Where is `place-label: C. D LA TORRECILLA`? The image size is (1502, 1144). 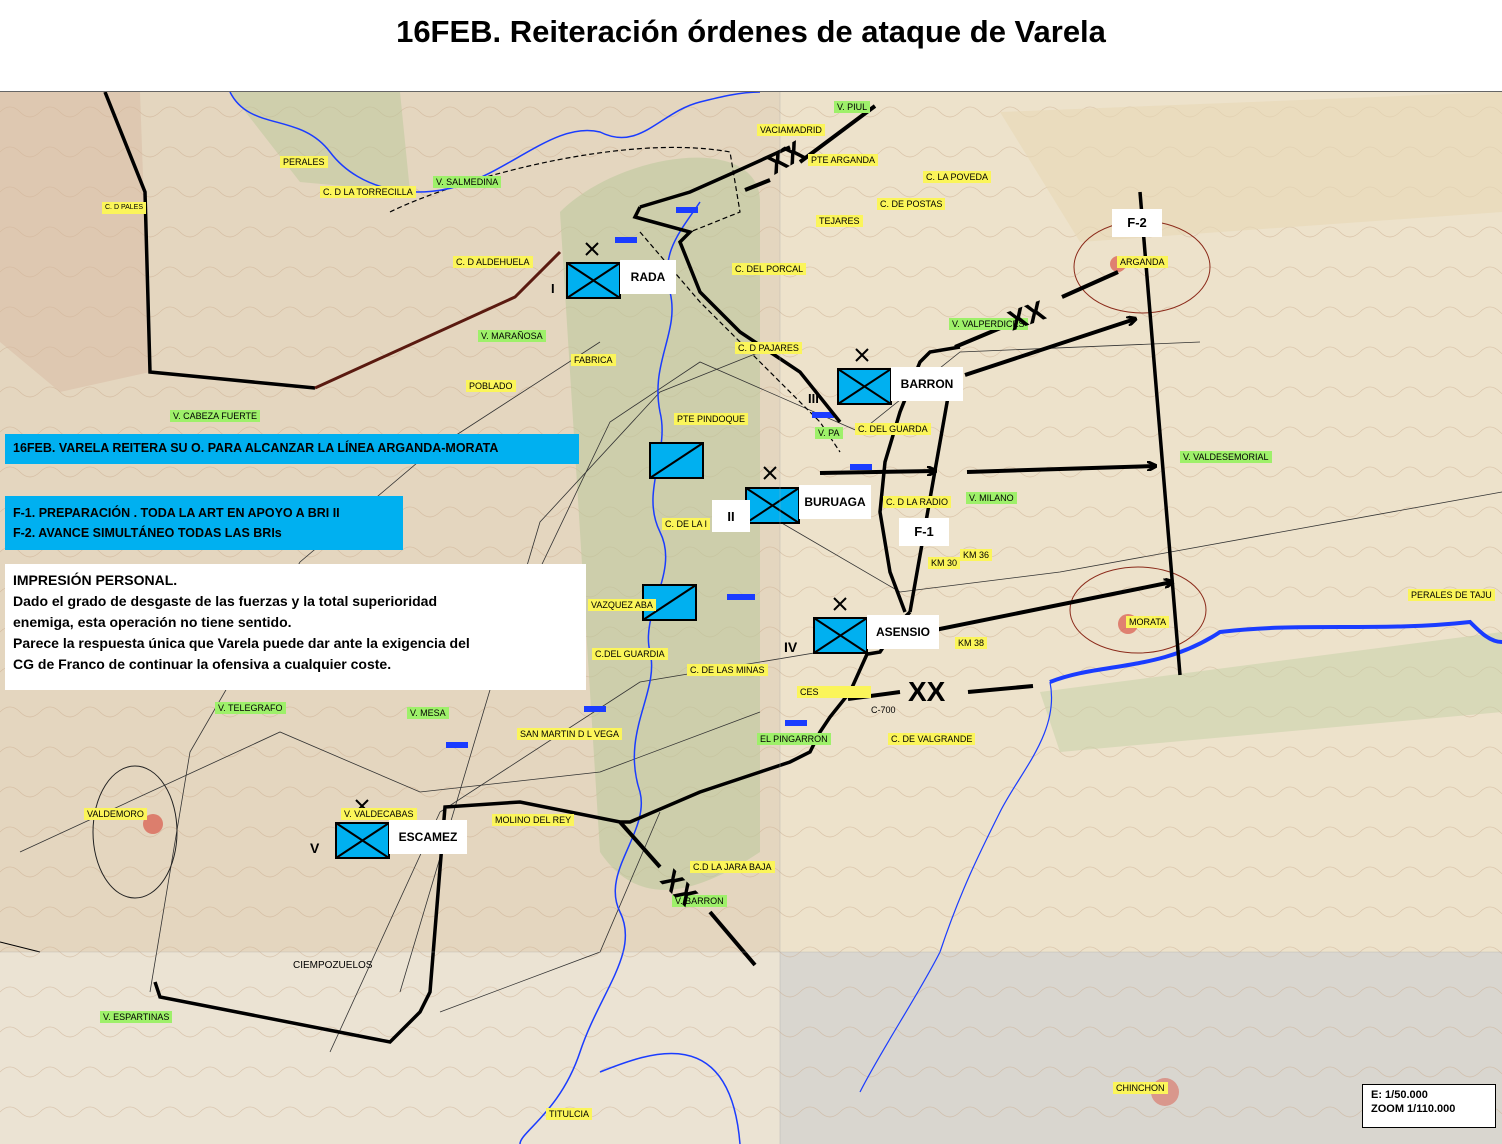
place-label: C. D LA TORRECILLA is located at coordinates (368, 192).